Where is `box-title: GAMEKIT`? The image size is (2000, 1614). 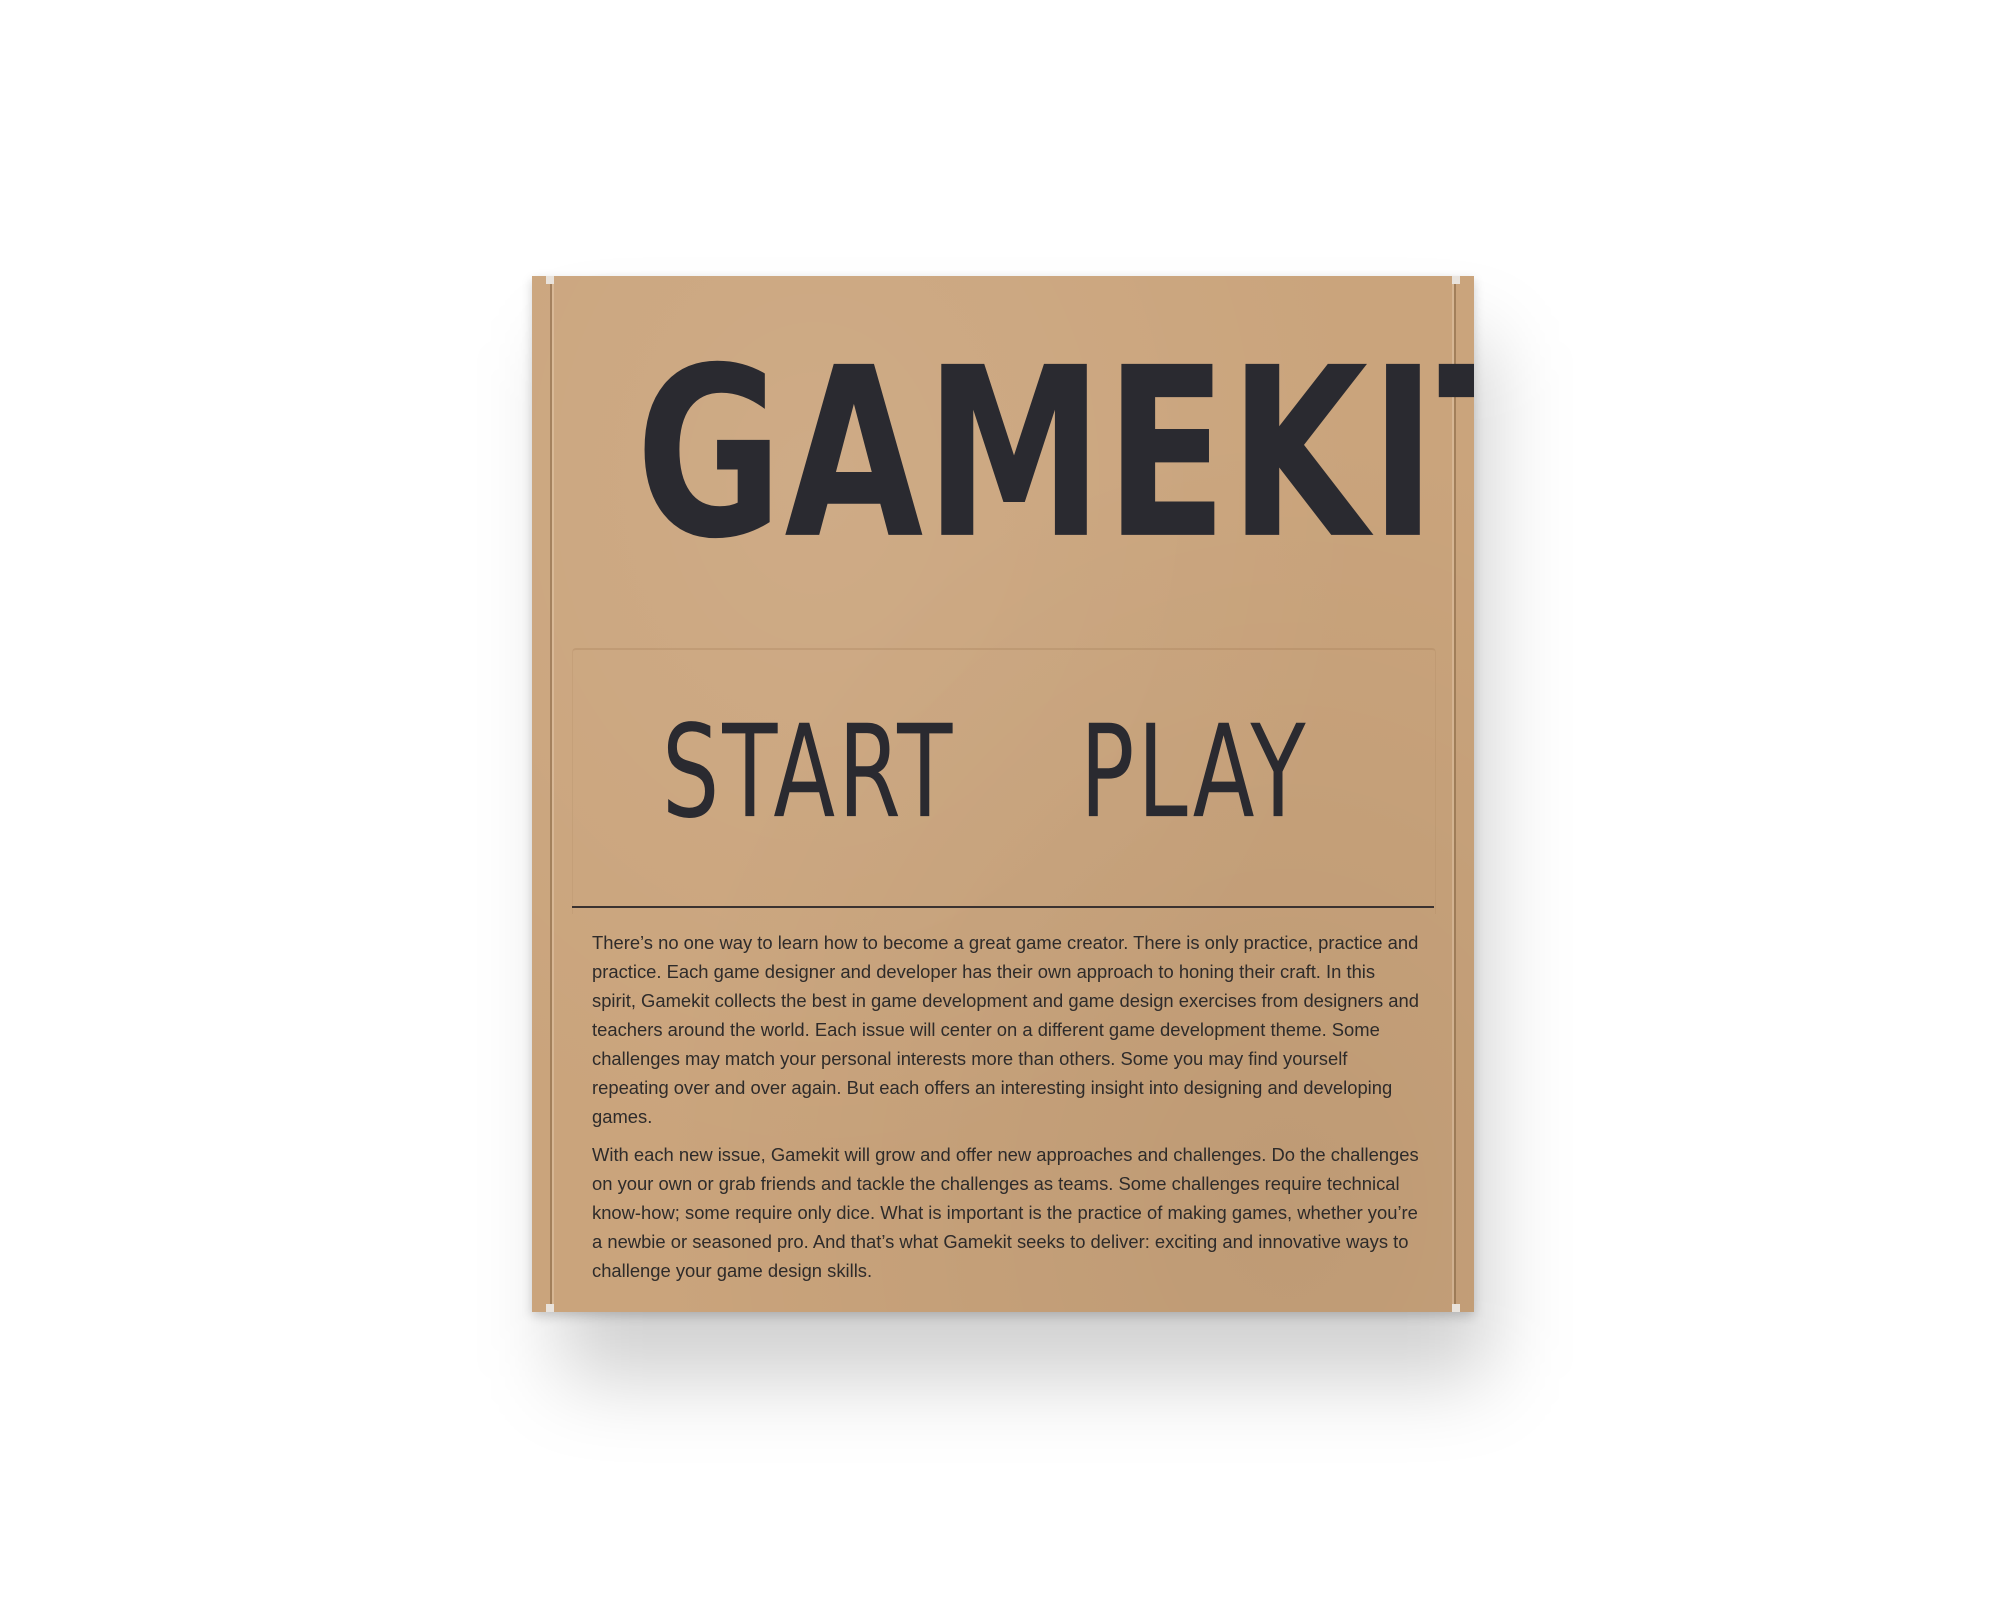
box-title: GAMEKIT is located at coordinates (1054, 454).